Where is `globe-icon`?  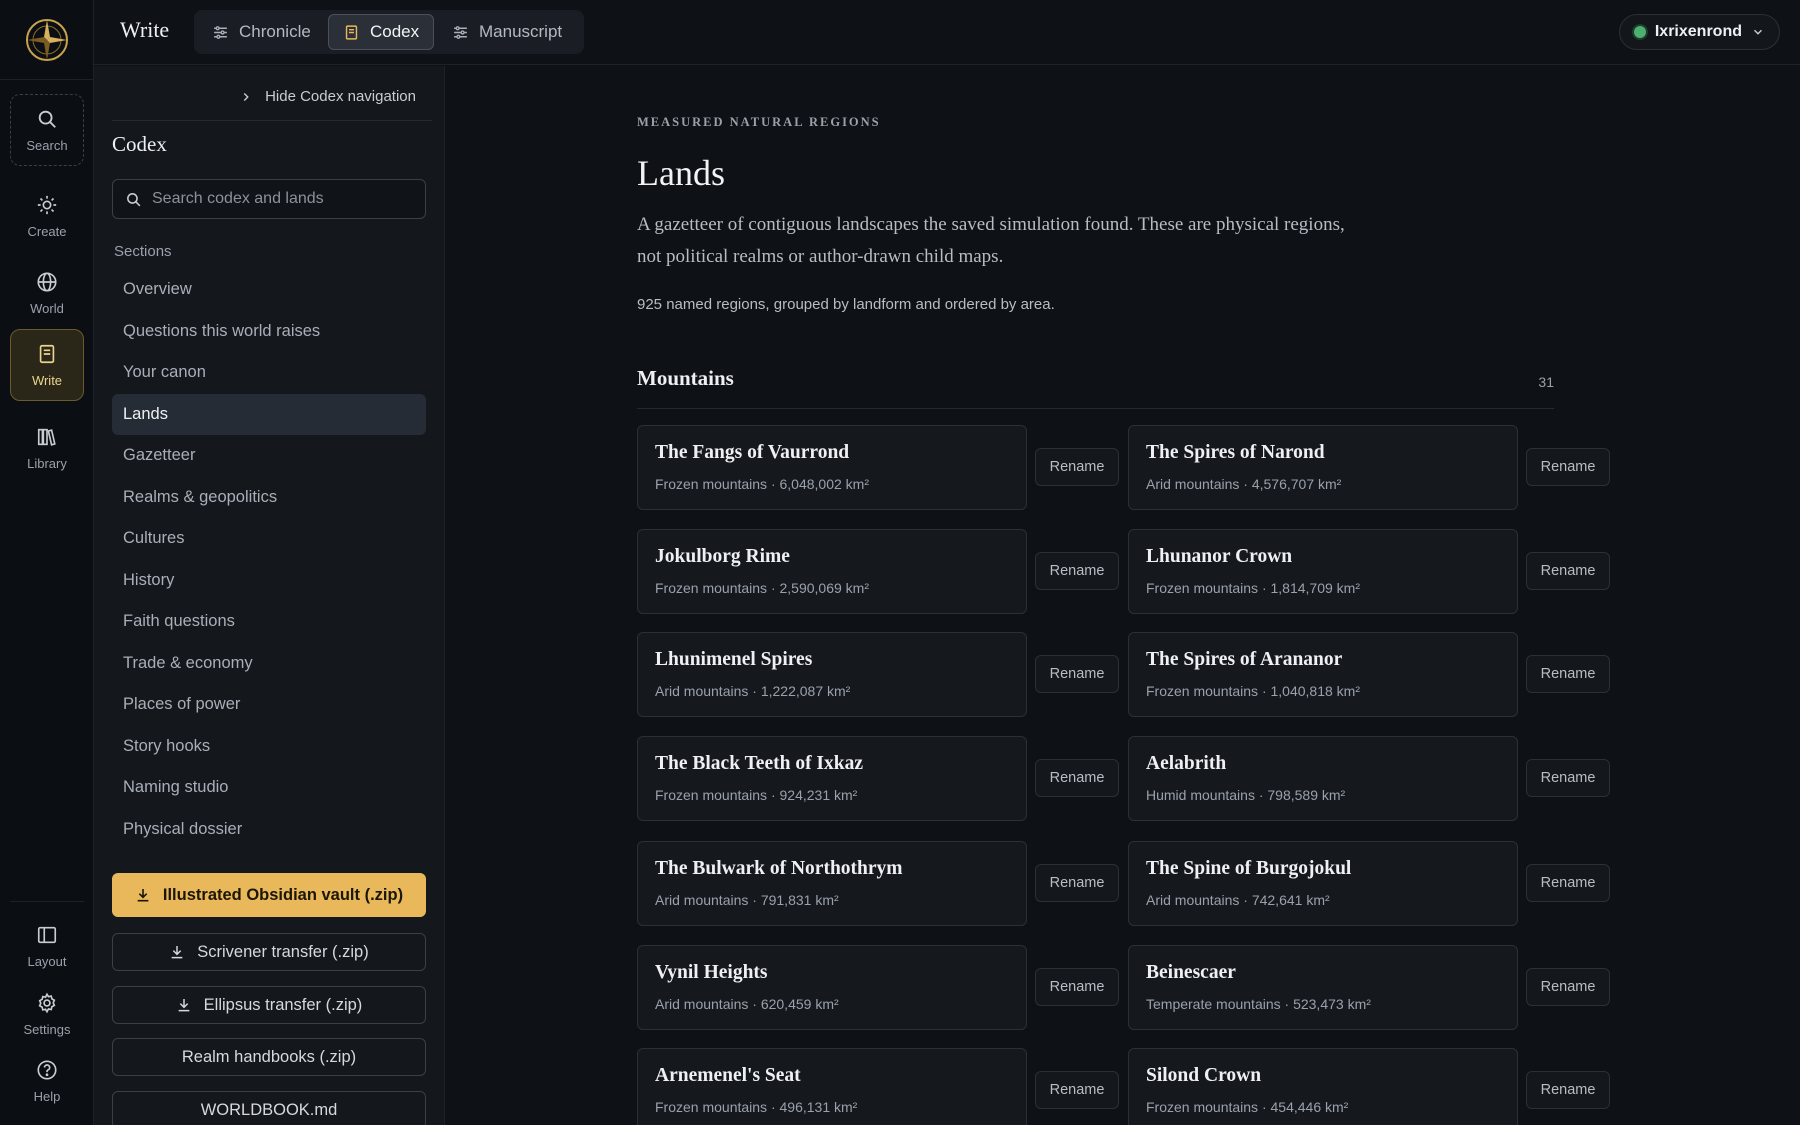 globe-icon is located at coordinates (47, 281).